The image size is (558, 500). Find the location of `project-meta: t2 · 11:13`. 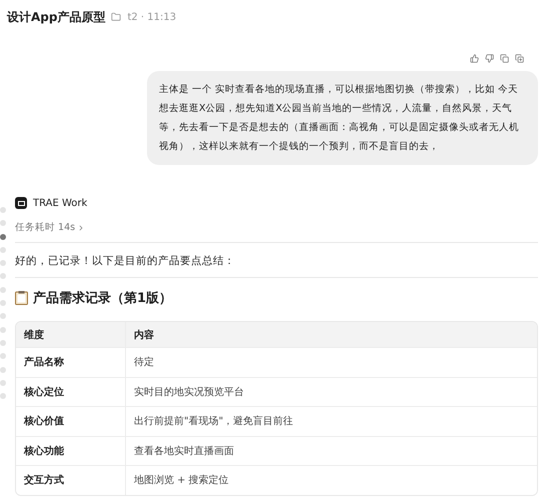

project-meta: t2 · 11:13 is located at coordinates (151, 17).